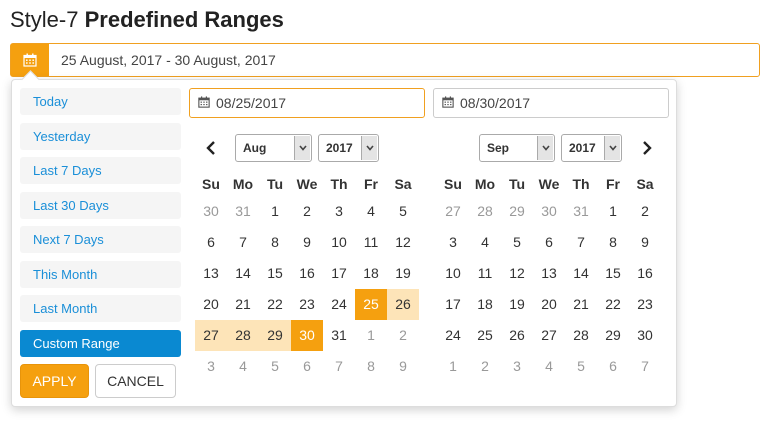  What do you see at coordinates (100, 239) in the screenshot?
I see `range-item-next-7-days: Next 7 Days` at bounding box center [100, 239].